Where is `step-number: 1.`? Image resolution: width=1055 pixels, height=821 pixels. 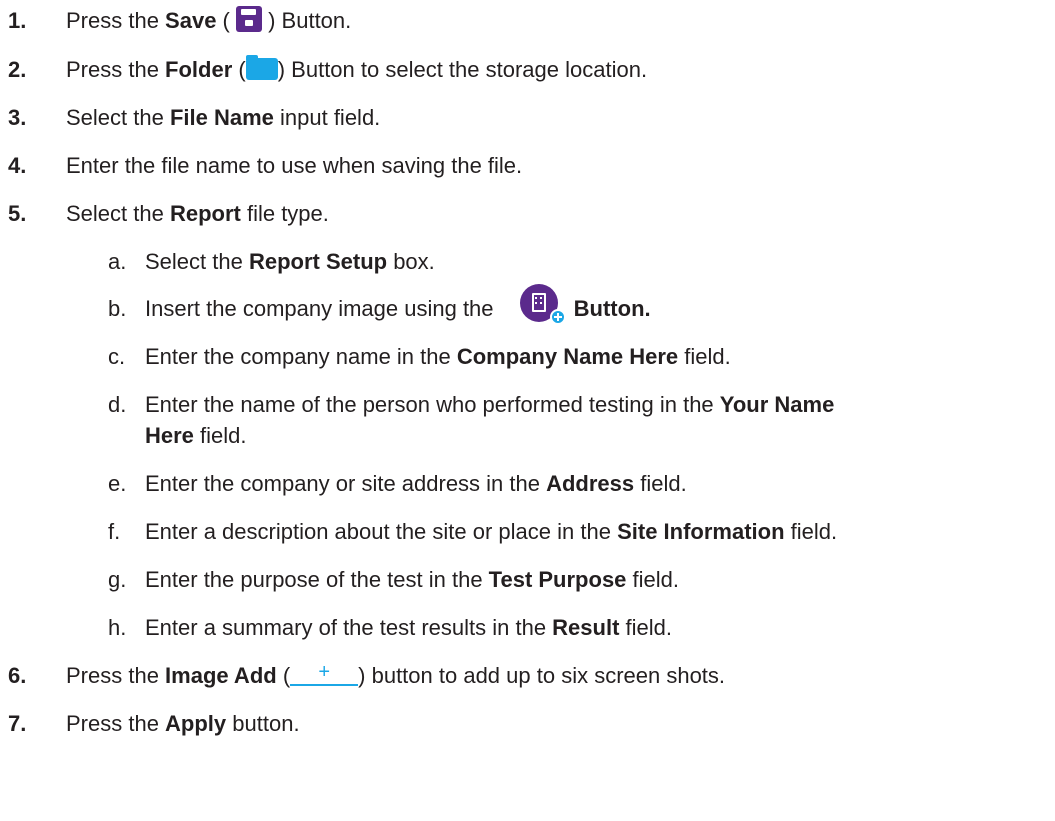 step-number: 1. is located at coordinates (17, 20).